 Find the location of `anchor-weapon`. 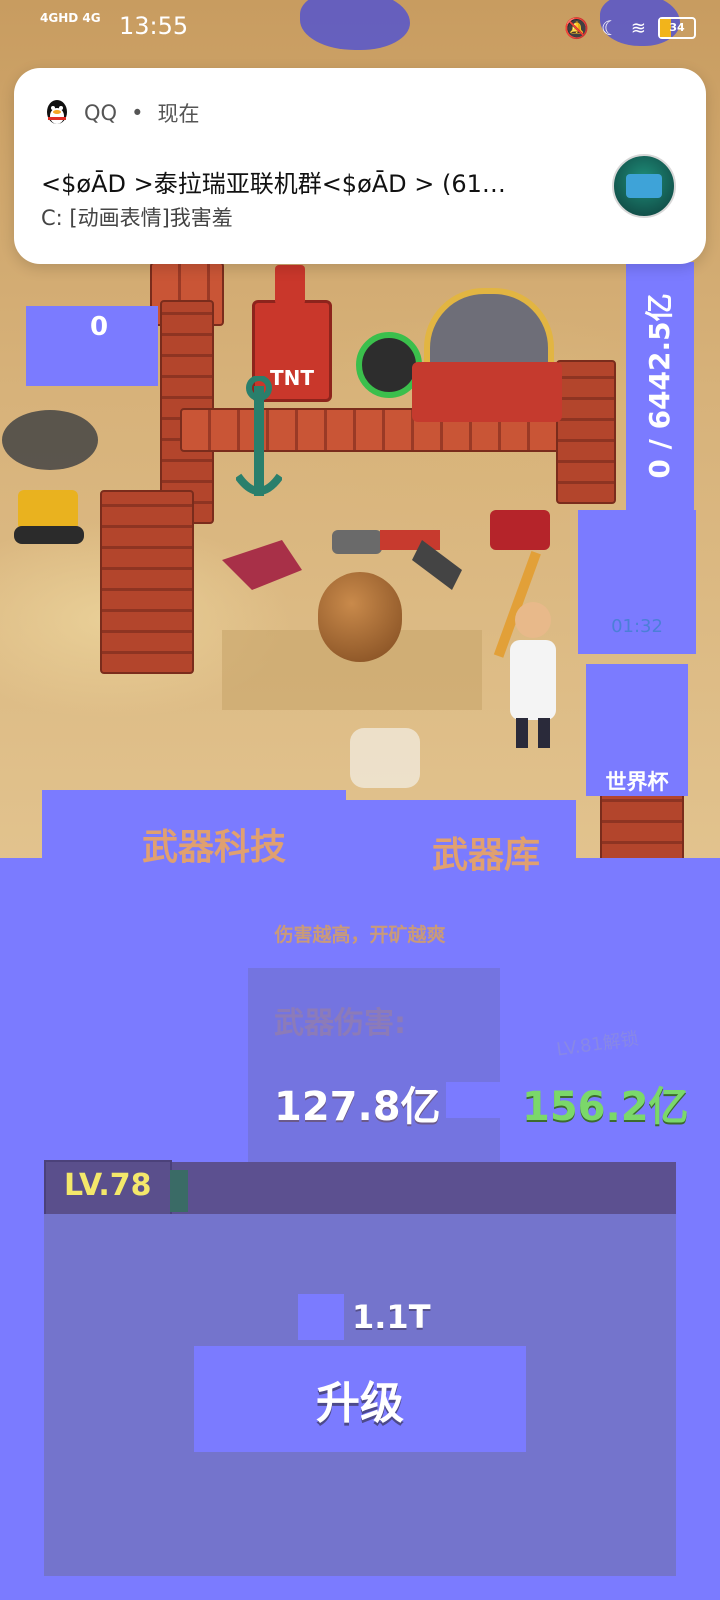

anchor-weapon is located at coordinates (259, 436).